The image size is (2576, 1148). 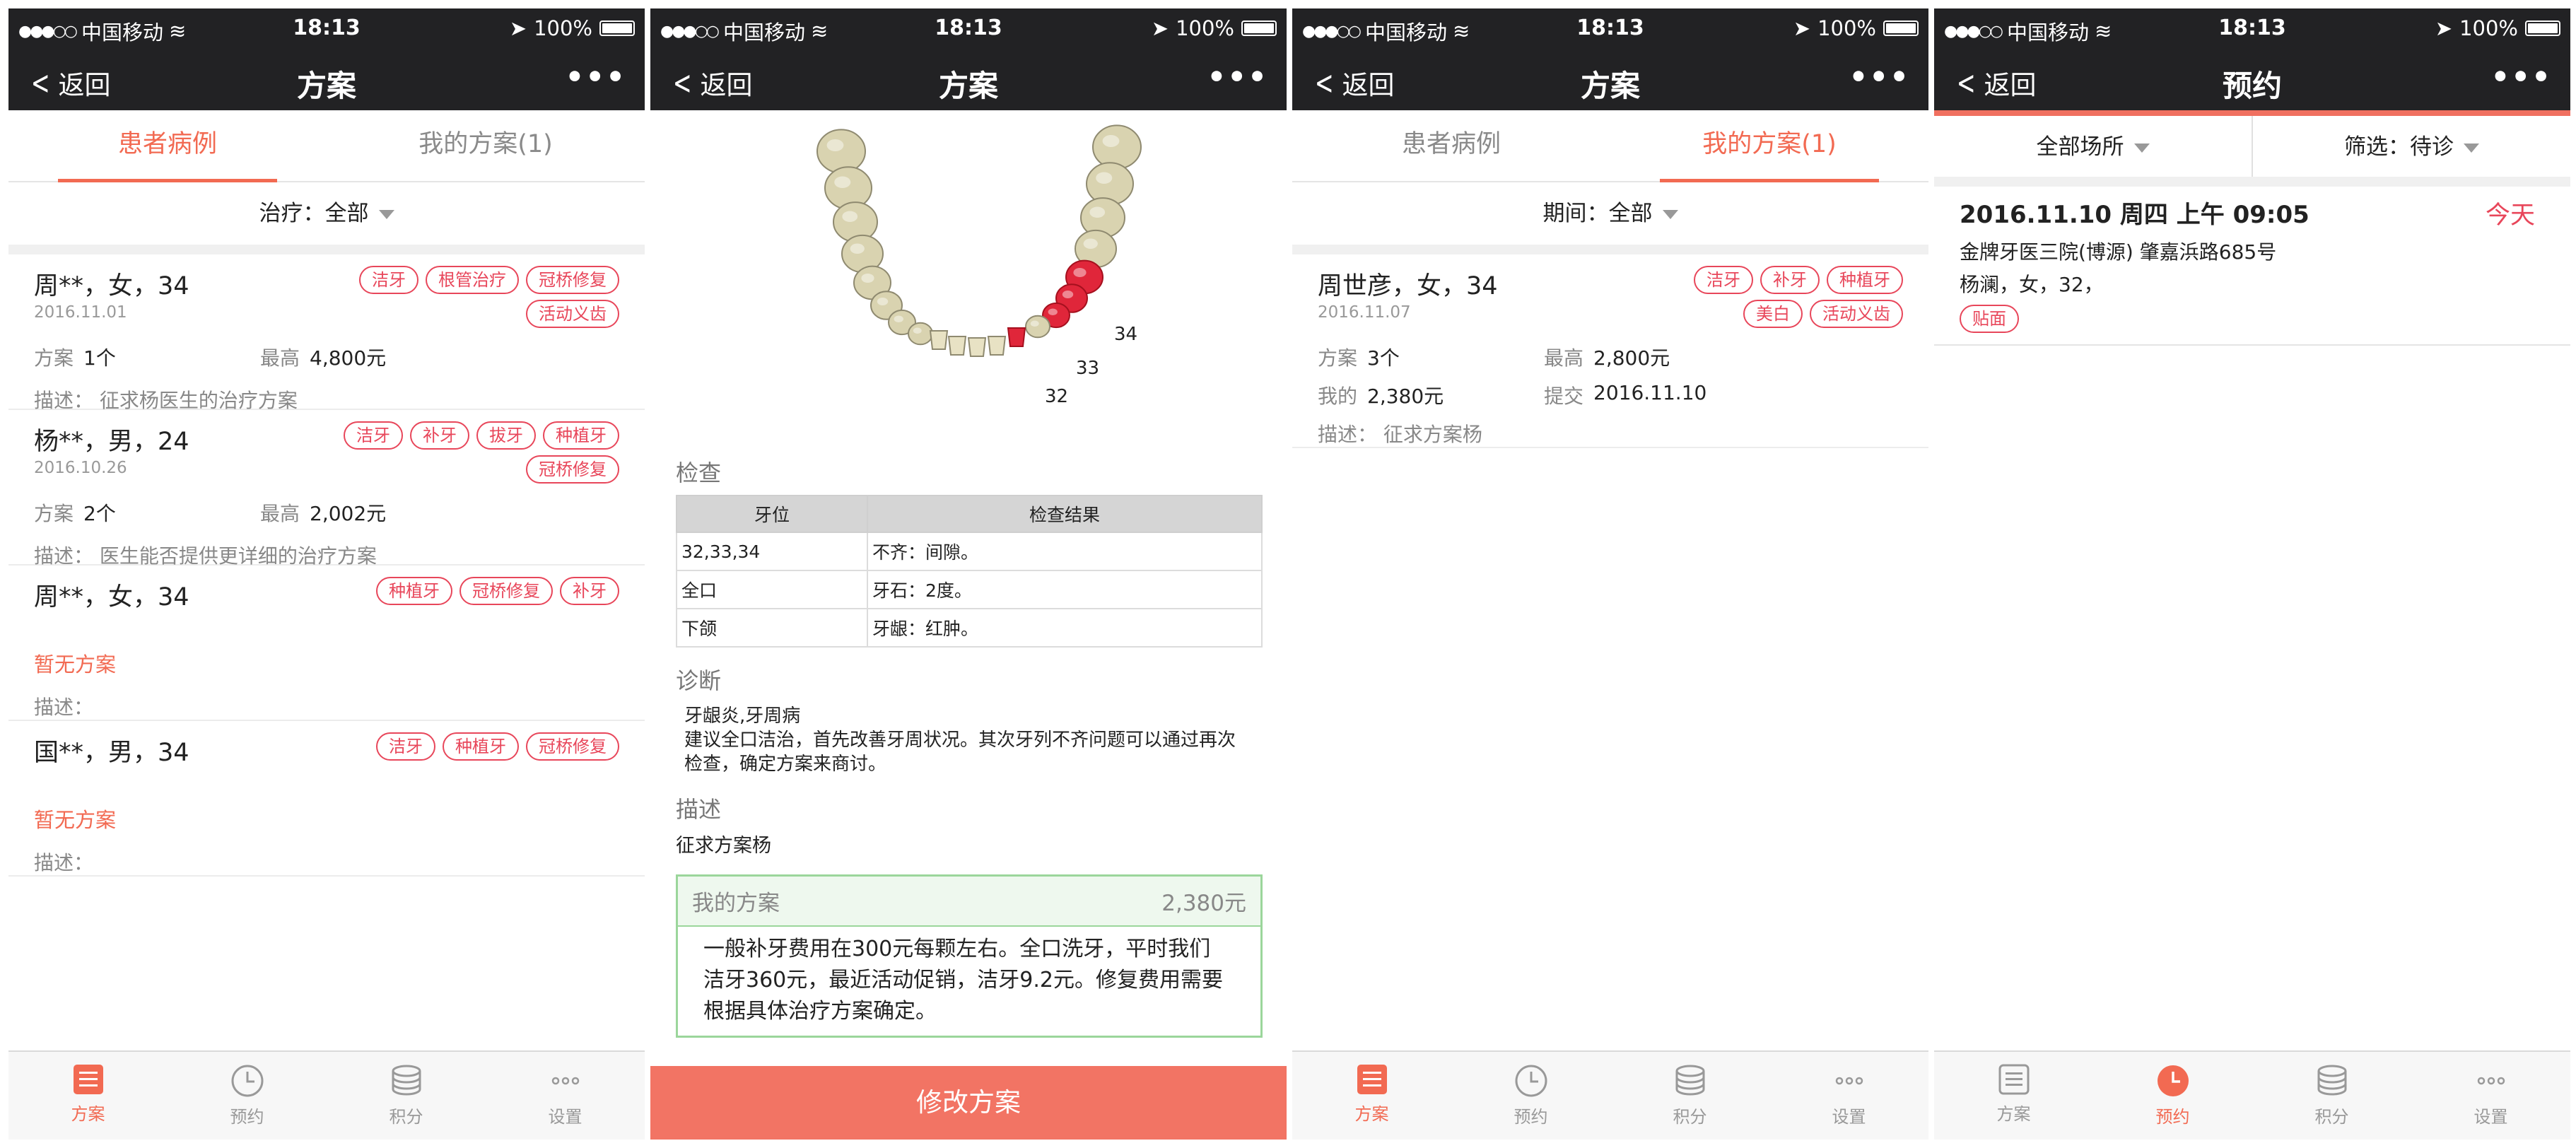 I want to click on plan-count-label: 方案, so click(x=54, y=358).